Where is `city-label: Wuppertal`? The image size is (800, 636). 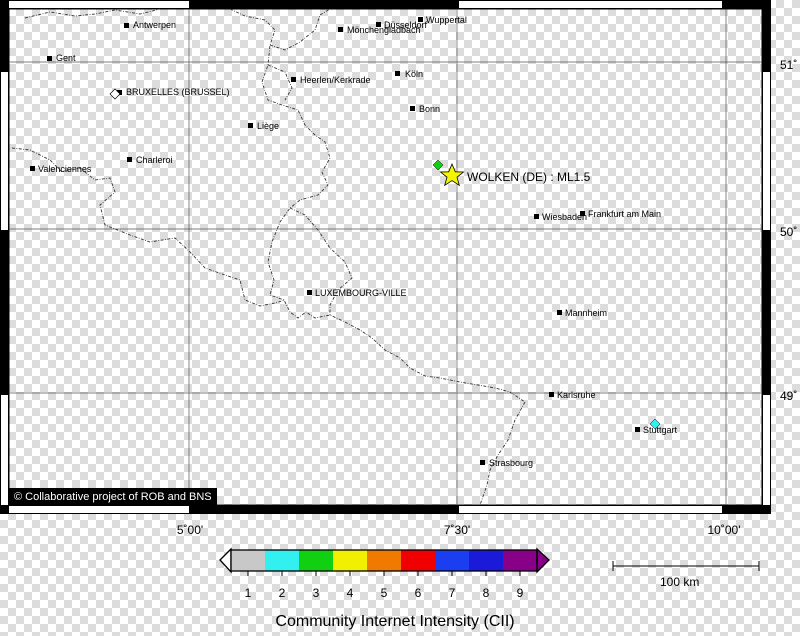 city-label: Wuppertal is located at coordinates (446, 20).